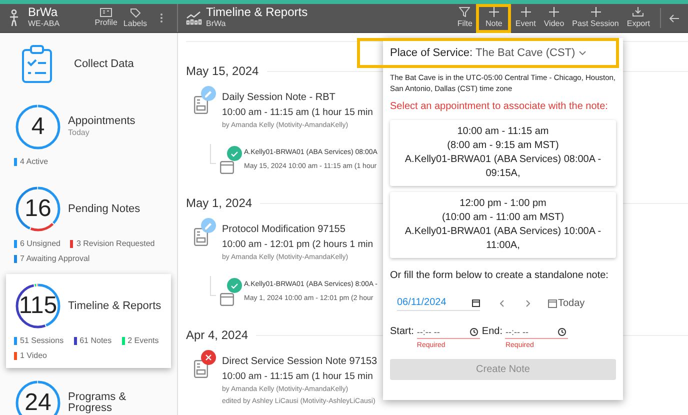 This screenshot has width=688, height=415. I want to click on appointment-option: 12:00 pm - 1:00 pm (10:00 am - 11:00 am MST) A.Kelly01-BRWA01 (ABA Services) 10:00A - 11:00A,, so click(503, 225).